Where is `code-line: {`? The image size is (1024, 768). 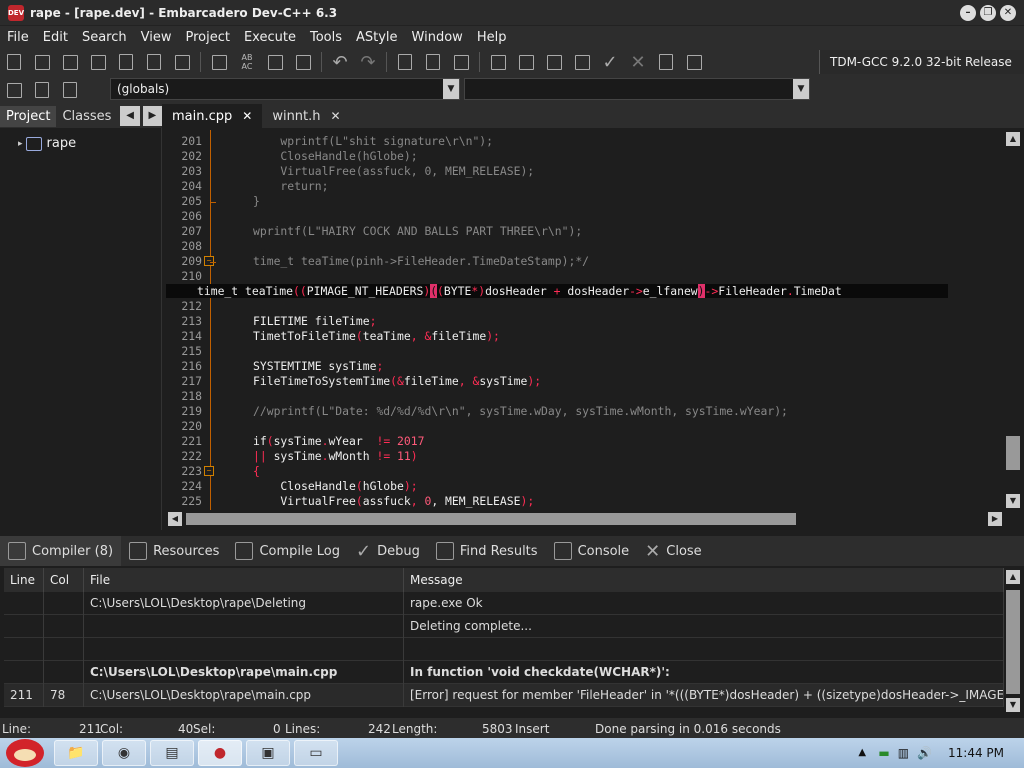
code-line: { is located at coordinates (241, 471).